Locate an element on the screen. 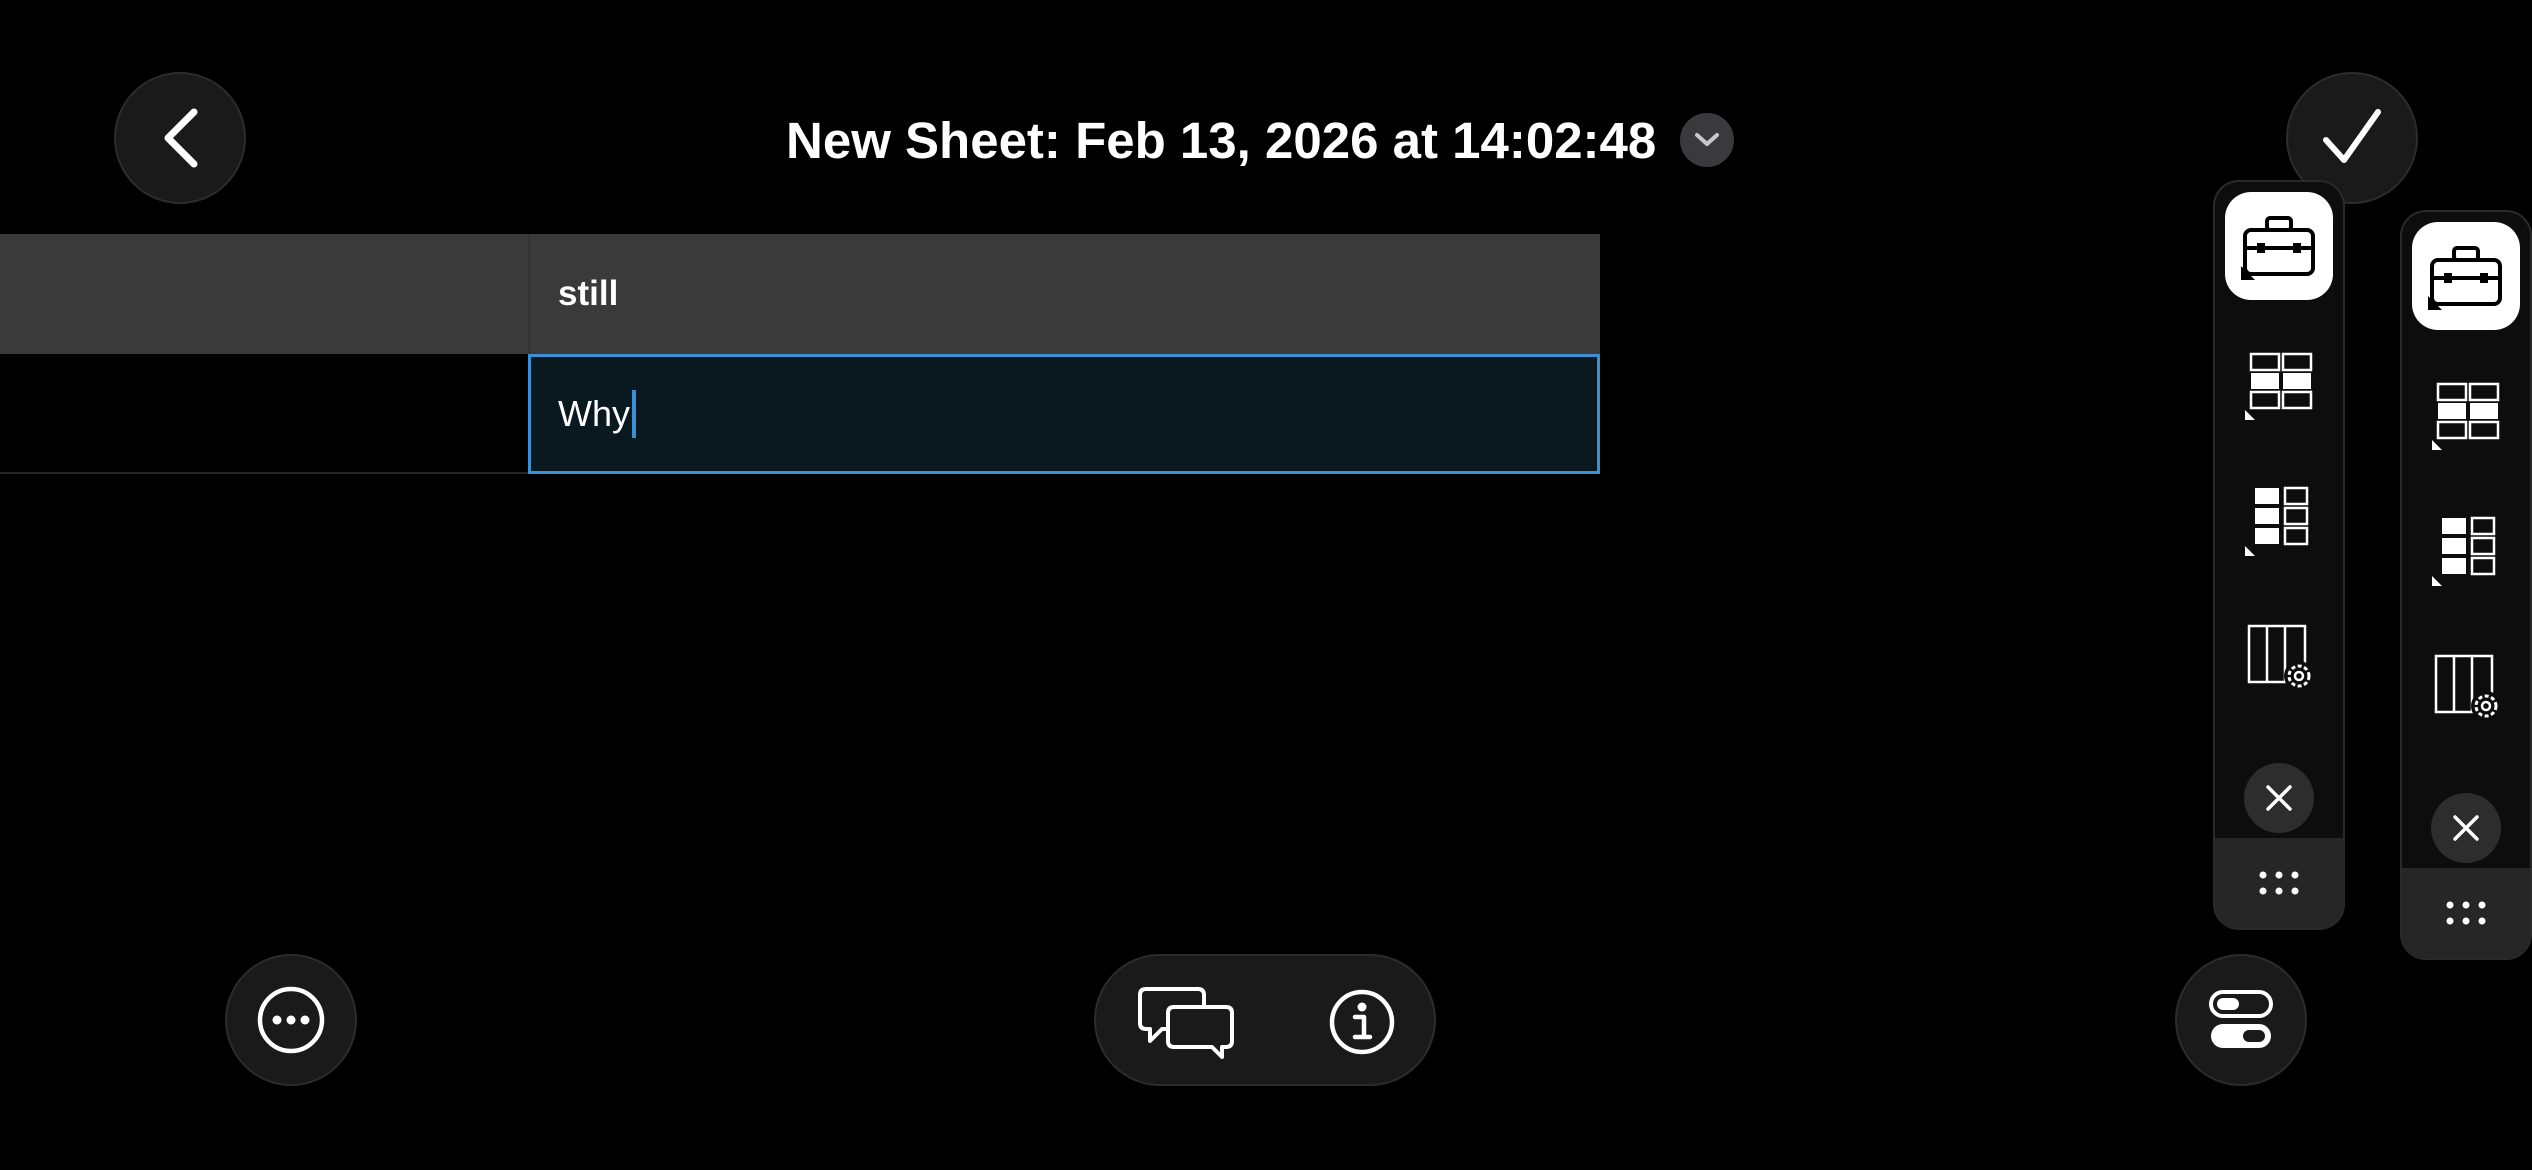 The width and height of the screenshot is (2532, 1170). toggle-switches-icon is located at coordinates (2241, 1019).